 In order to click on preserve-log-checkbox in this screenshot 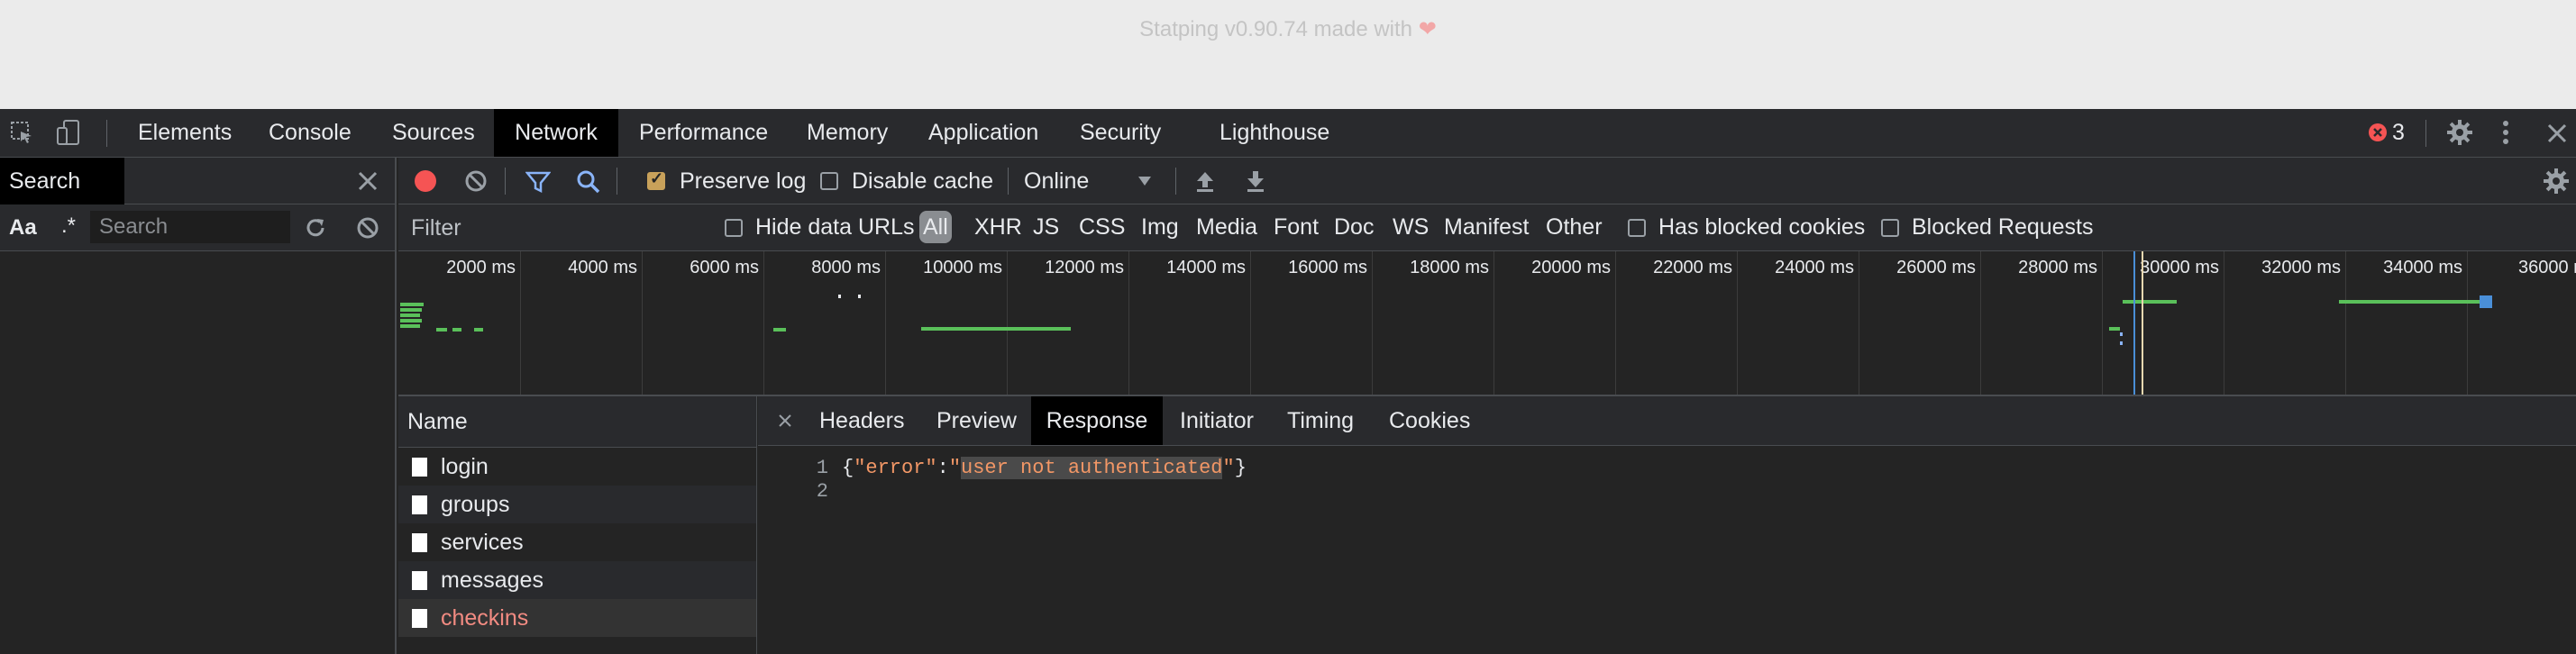, I will do `click(656, 179)`.